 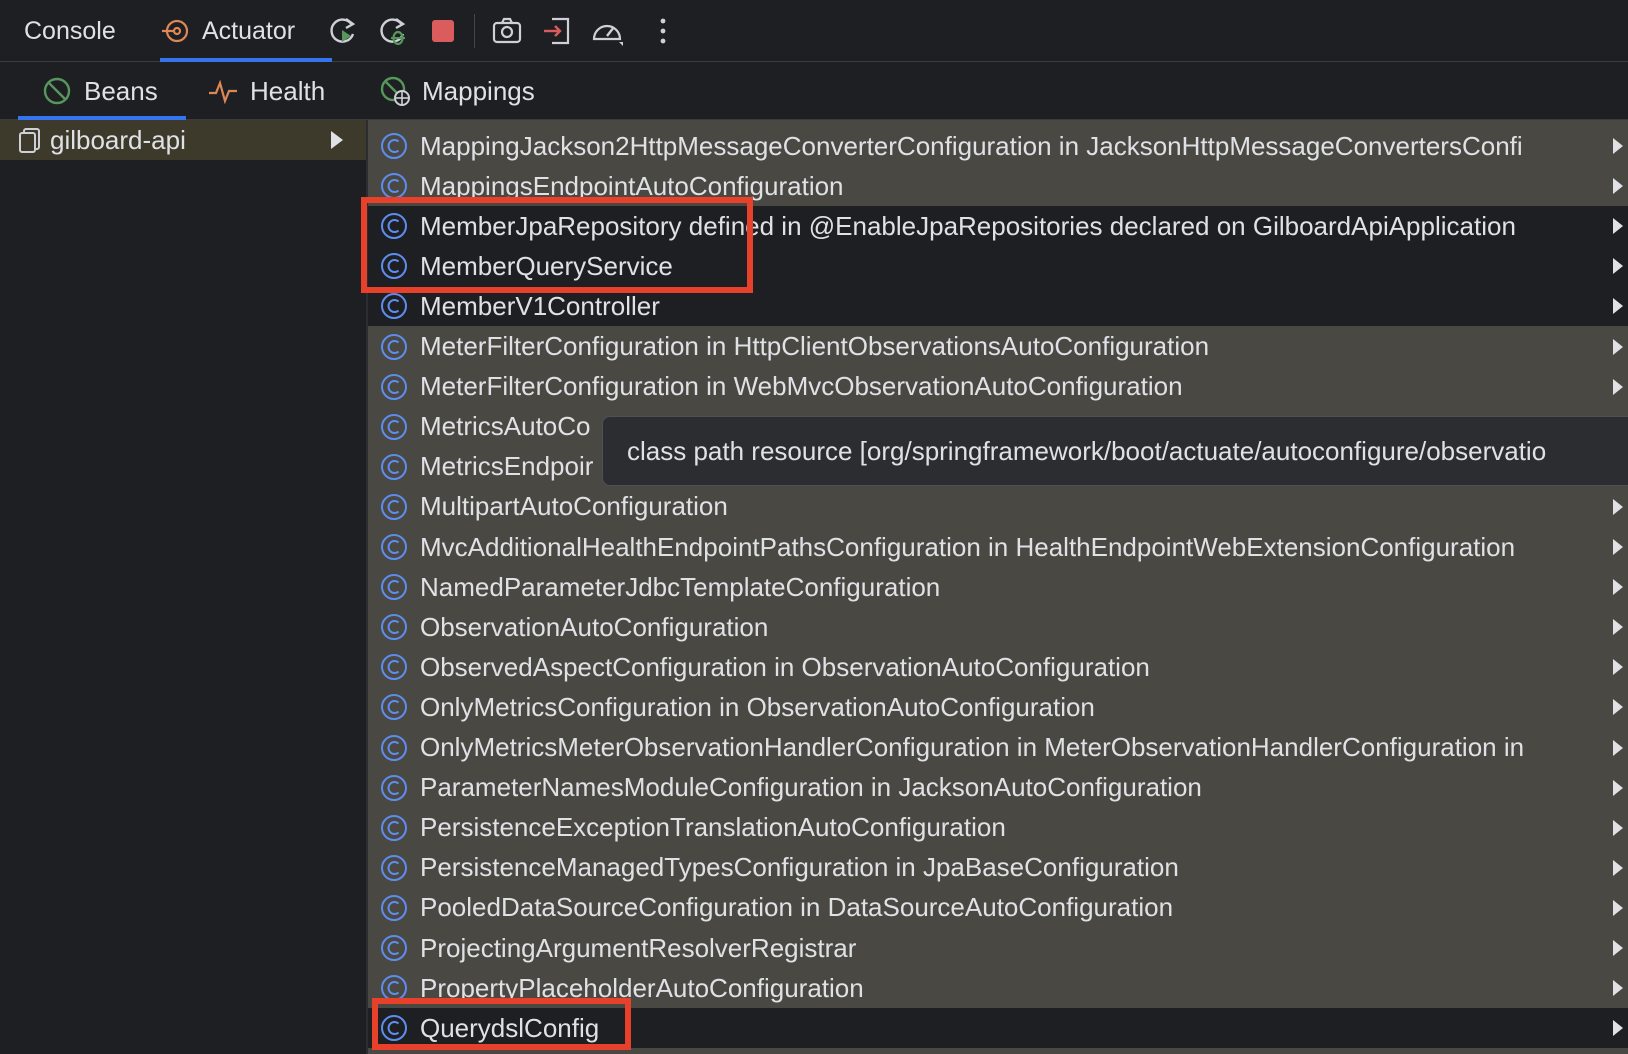 What do you see at coordinates (121, 90) in the screenshot?
I see `tab-beans-label: Beans` at bounding box center [121, 90].